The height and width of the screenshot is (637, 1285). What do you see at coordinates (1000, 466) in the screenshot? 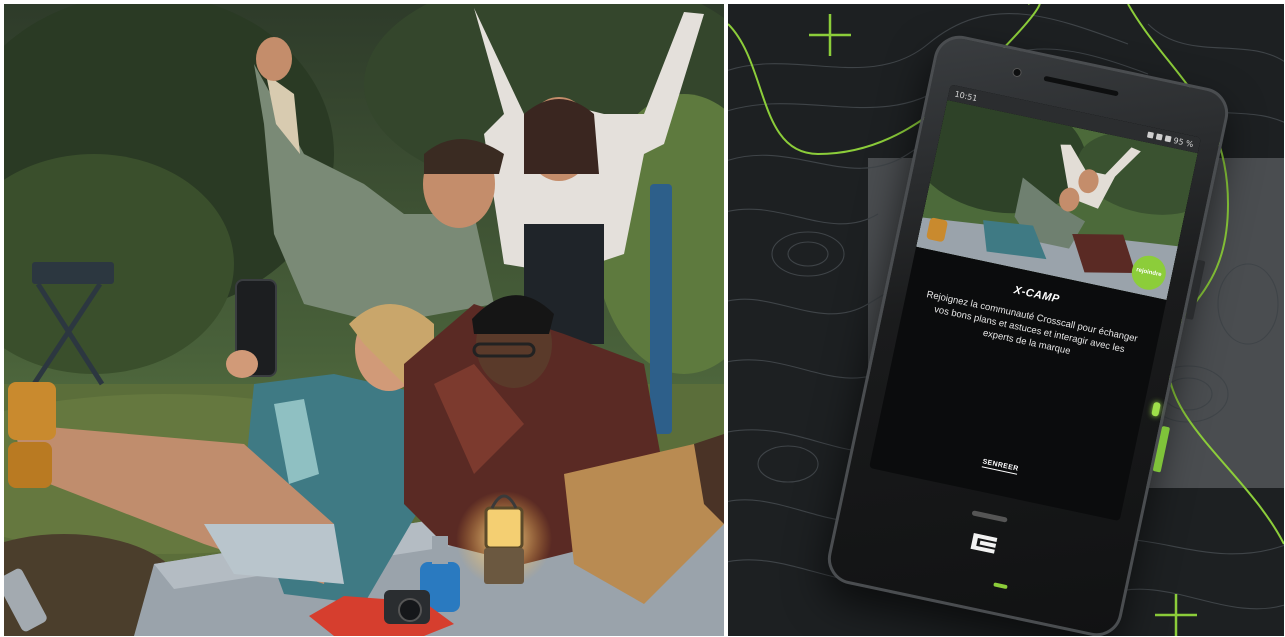
I see `cta-label: SENREER` at bounding box center [1000, 466].